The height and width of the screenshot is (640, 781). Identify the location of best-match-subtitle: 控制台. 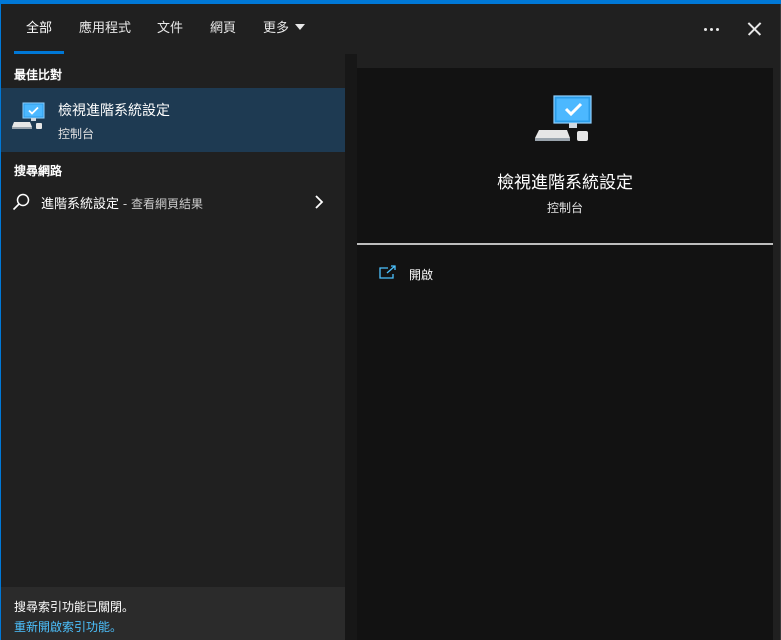
(76, 134).